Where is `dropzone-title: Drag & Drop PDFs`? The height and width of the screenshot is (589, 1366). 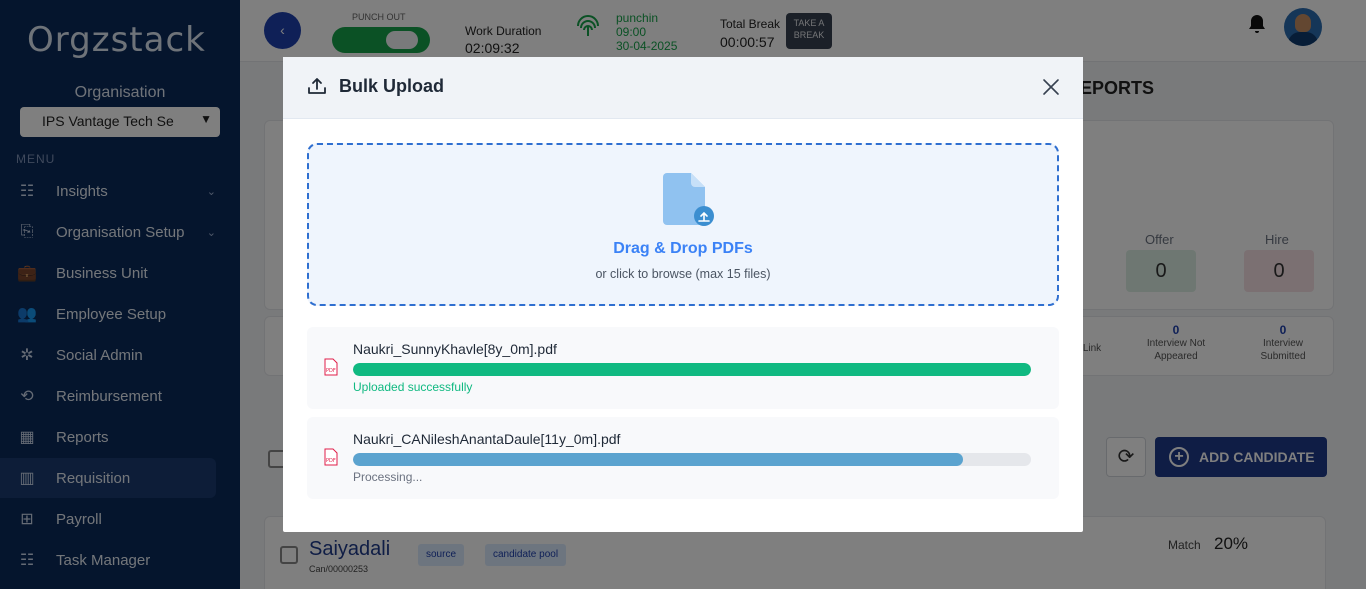
dropzone-title: Drag & Drop PDFs is located at coordinates (683, 248).